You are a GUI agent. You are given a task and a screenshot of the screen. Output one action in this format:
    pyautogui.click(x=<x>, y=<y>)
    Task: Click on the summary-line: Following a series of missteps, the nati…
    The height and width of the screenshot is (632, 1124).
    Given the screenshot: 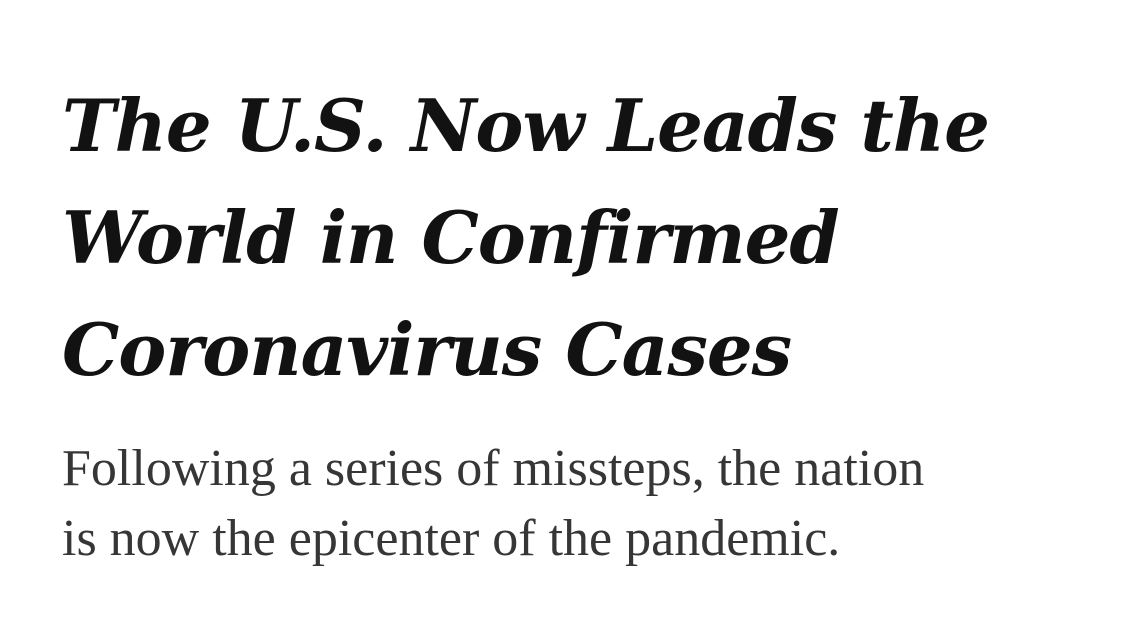 What is the action you would take?
    pyautogui.click(x=493, y=468)
    